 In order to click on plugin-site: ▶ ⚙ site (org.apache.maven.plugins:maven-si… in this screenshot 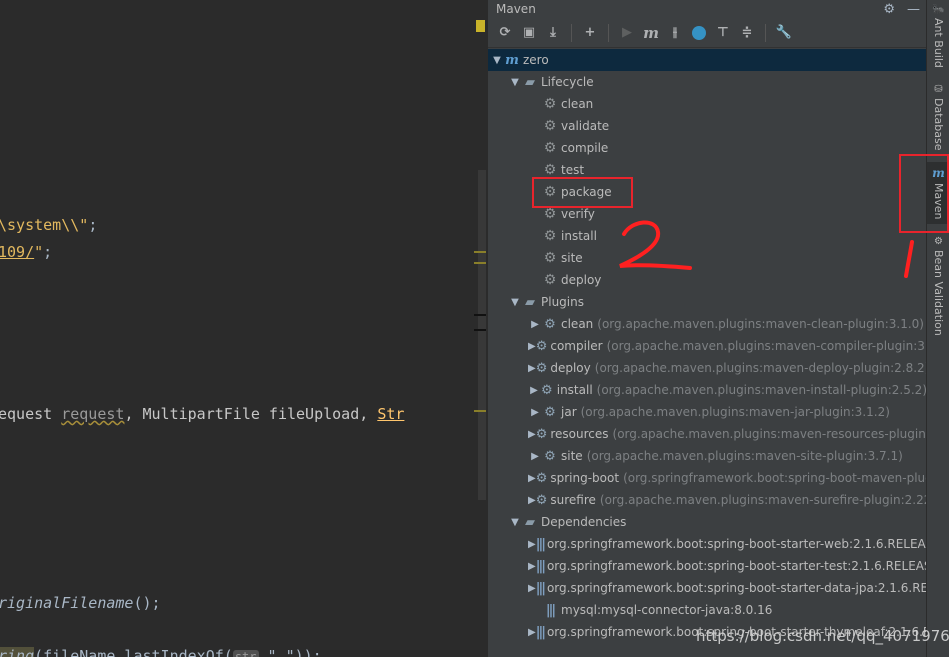, I will do `click(707, 456)`.